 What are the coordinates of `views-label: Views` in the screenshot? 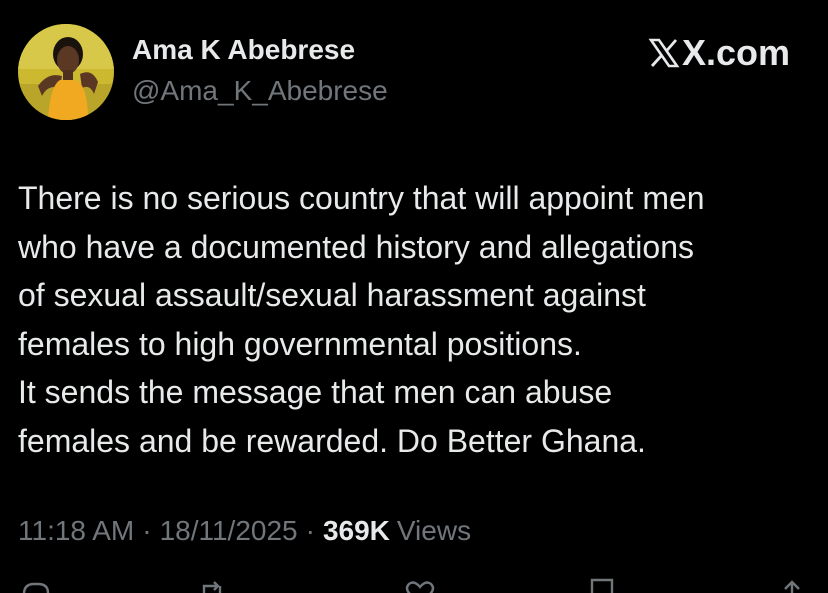 It's located at (434, 530).